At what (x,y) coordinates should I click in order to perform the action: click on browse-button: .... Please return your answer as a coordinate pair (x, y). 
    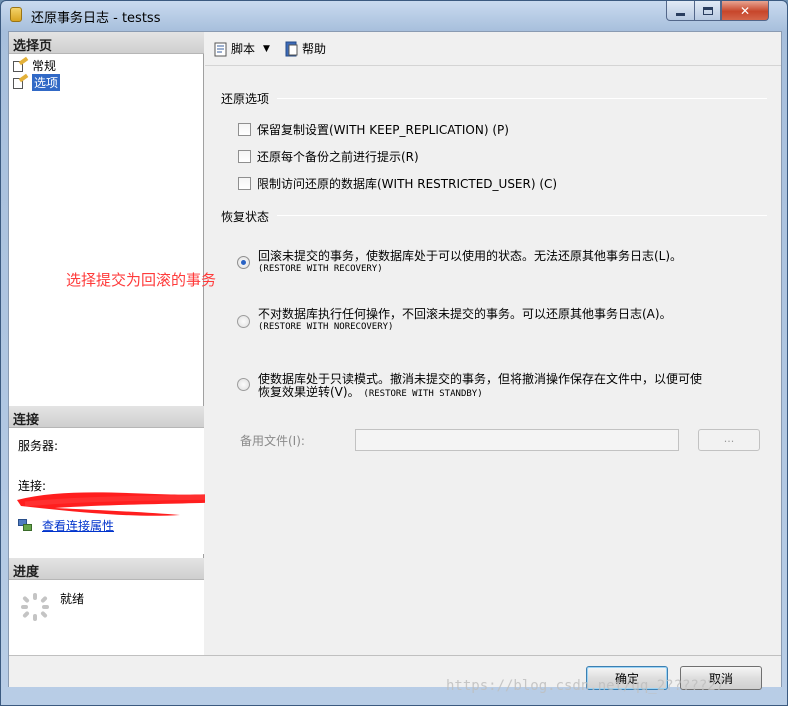
    Looking at the image, I should click on (729, 440).